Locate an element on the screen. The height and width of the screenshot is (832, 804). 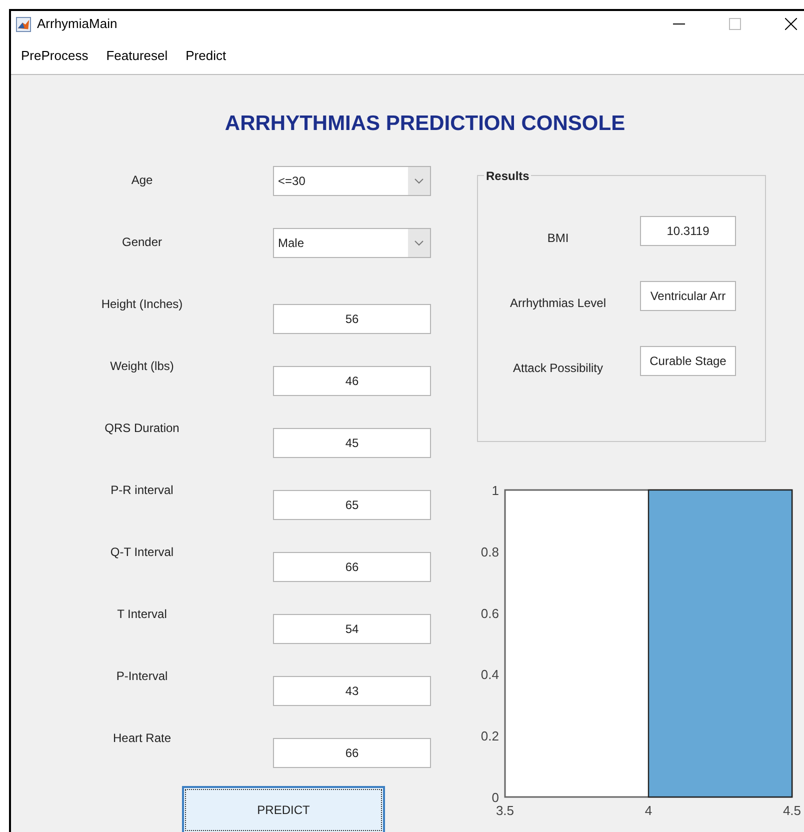
field-label: Height (Inches) is located at coordinates (142, 304).